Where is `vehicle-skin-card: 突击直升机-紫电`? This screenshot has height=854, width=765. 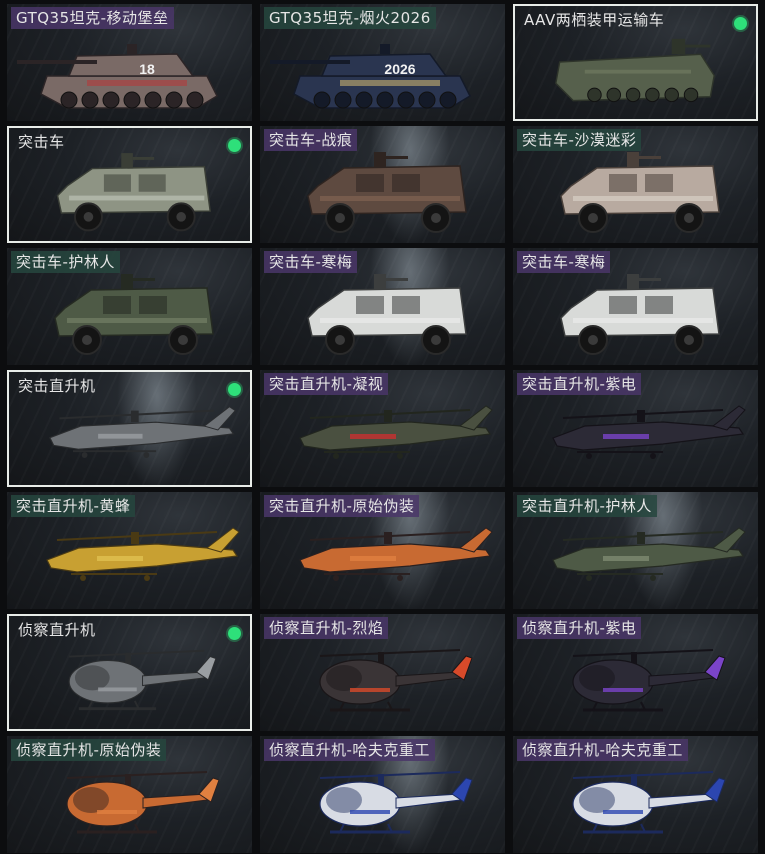
vehicle-skin-card: 突击直升机-紫电 is located at coordinates (635, 428).